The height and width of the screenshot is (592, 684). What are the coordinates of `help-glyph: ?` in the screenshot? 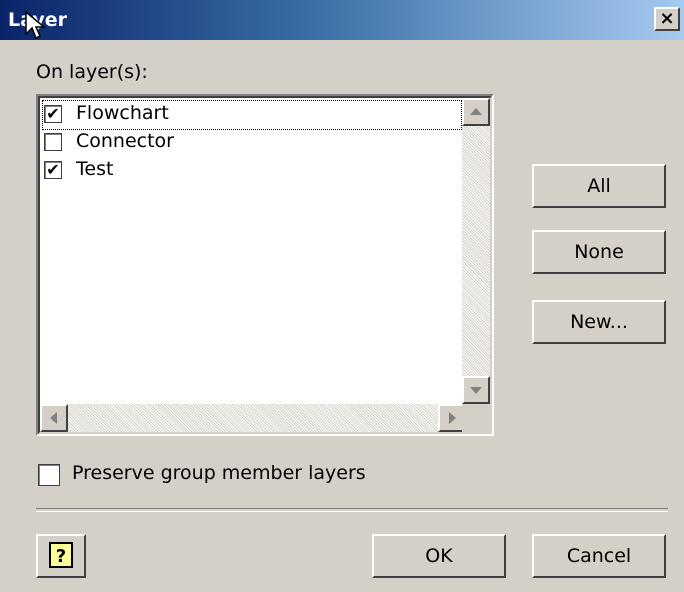 It's located at (61, 556).